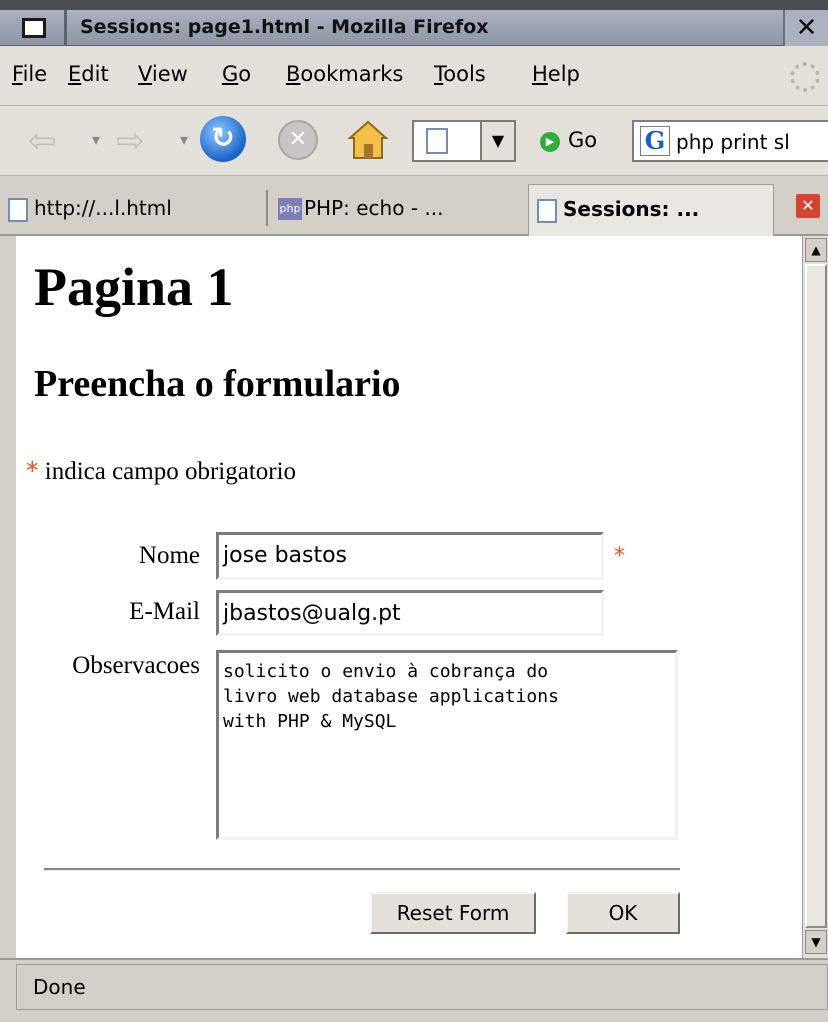 This screenshot has height=1022, width=828. Describe the element at coordinates (805, 77) in the screenshot. I see `activity-throbber-icon` at that location.